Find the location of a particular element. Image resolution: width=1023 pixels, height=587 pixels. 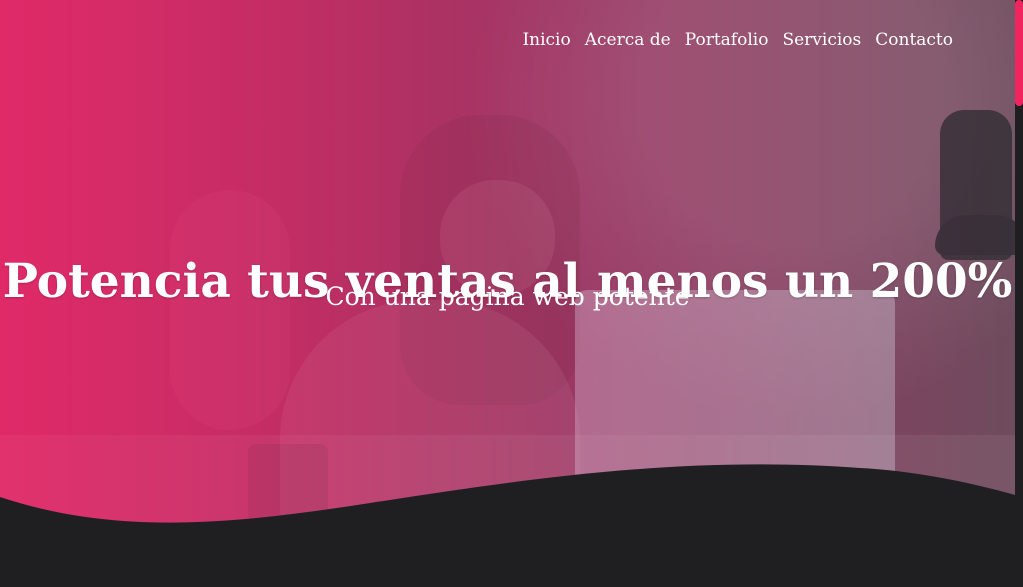

nav-portafolio: Portafolio is located at coordinates (727, 40).